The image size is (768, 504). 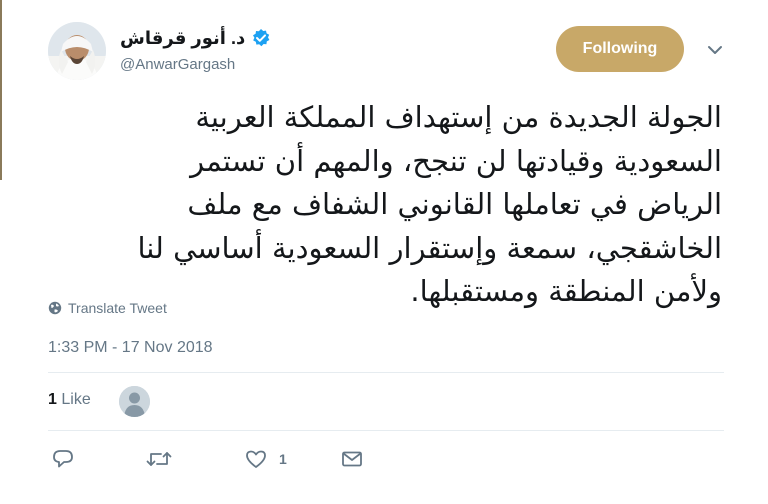 What do you see at coordinates (52, 399) in the screenshot?
I see `likes-count: 1` at bounding box center [52, 399].